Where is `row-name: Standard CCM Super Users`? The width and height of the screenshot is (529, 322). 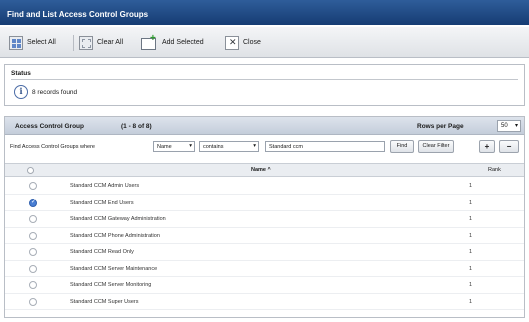 row-name: Standard CCM Super Users is located at coordinates (104, 302).